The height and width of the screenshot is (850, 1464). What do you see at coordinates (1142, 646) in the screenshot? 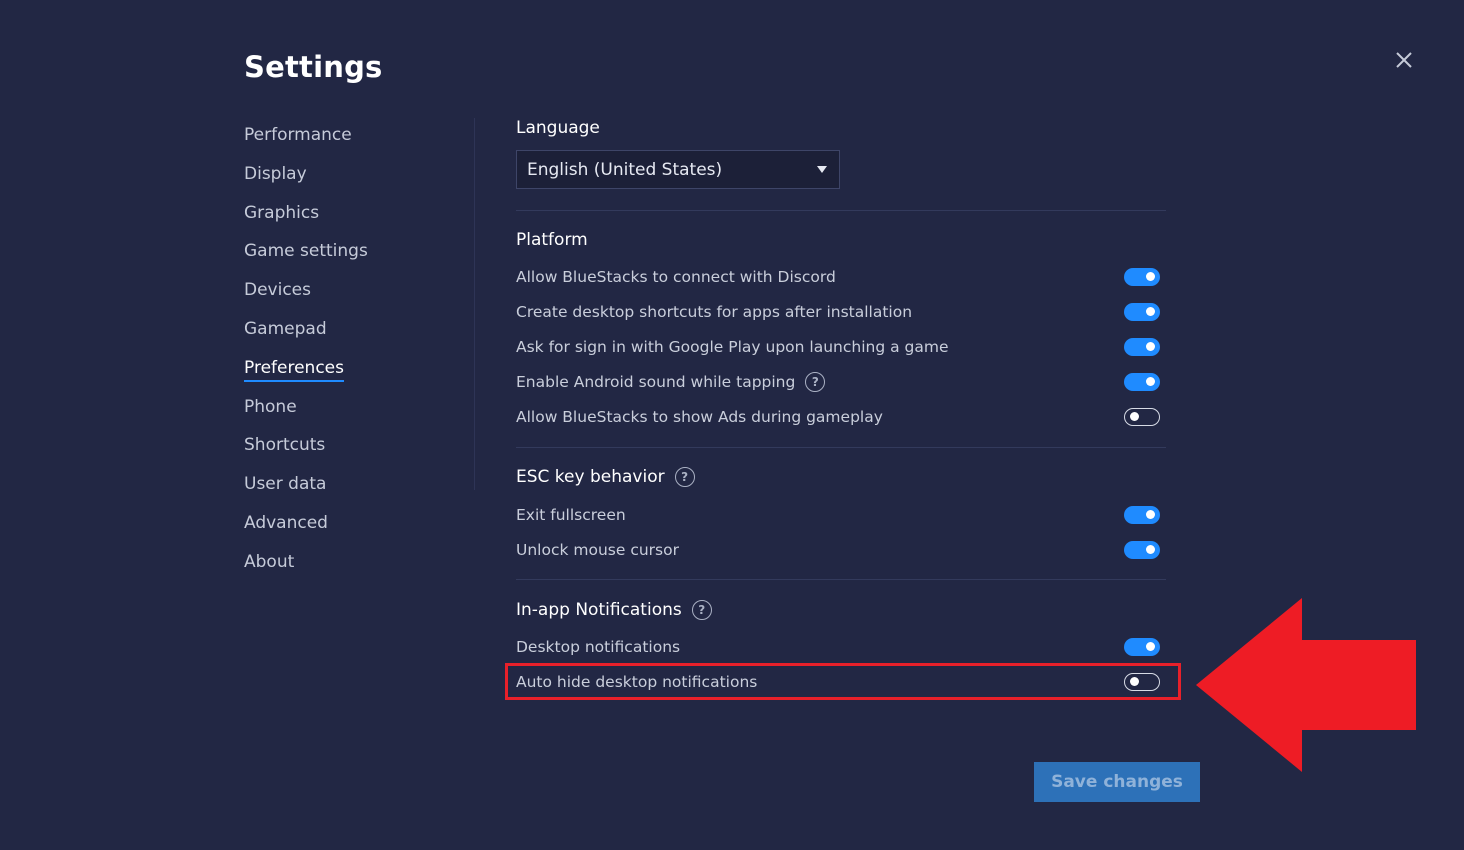
I see `desktop-notifications-toggle` at bounding box center [1142, 646].